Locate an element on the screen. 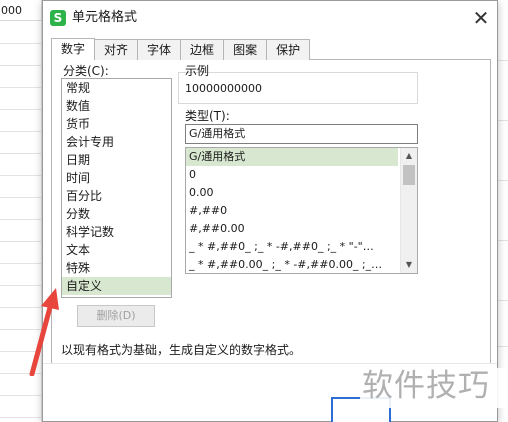  type-item: 0.00 is located at coordinates (292, 193).